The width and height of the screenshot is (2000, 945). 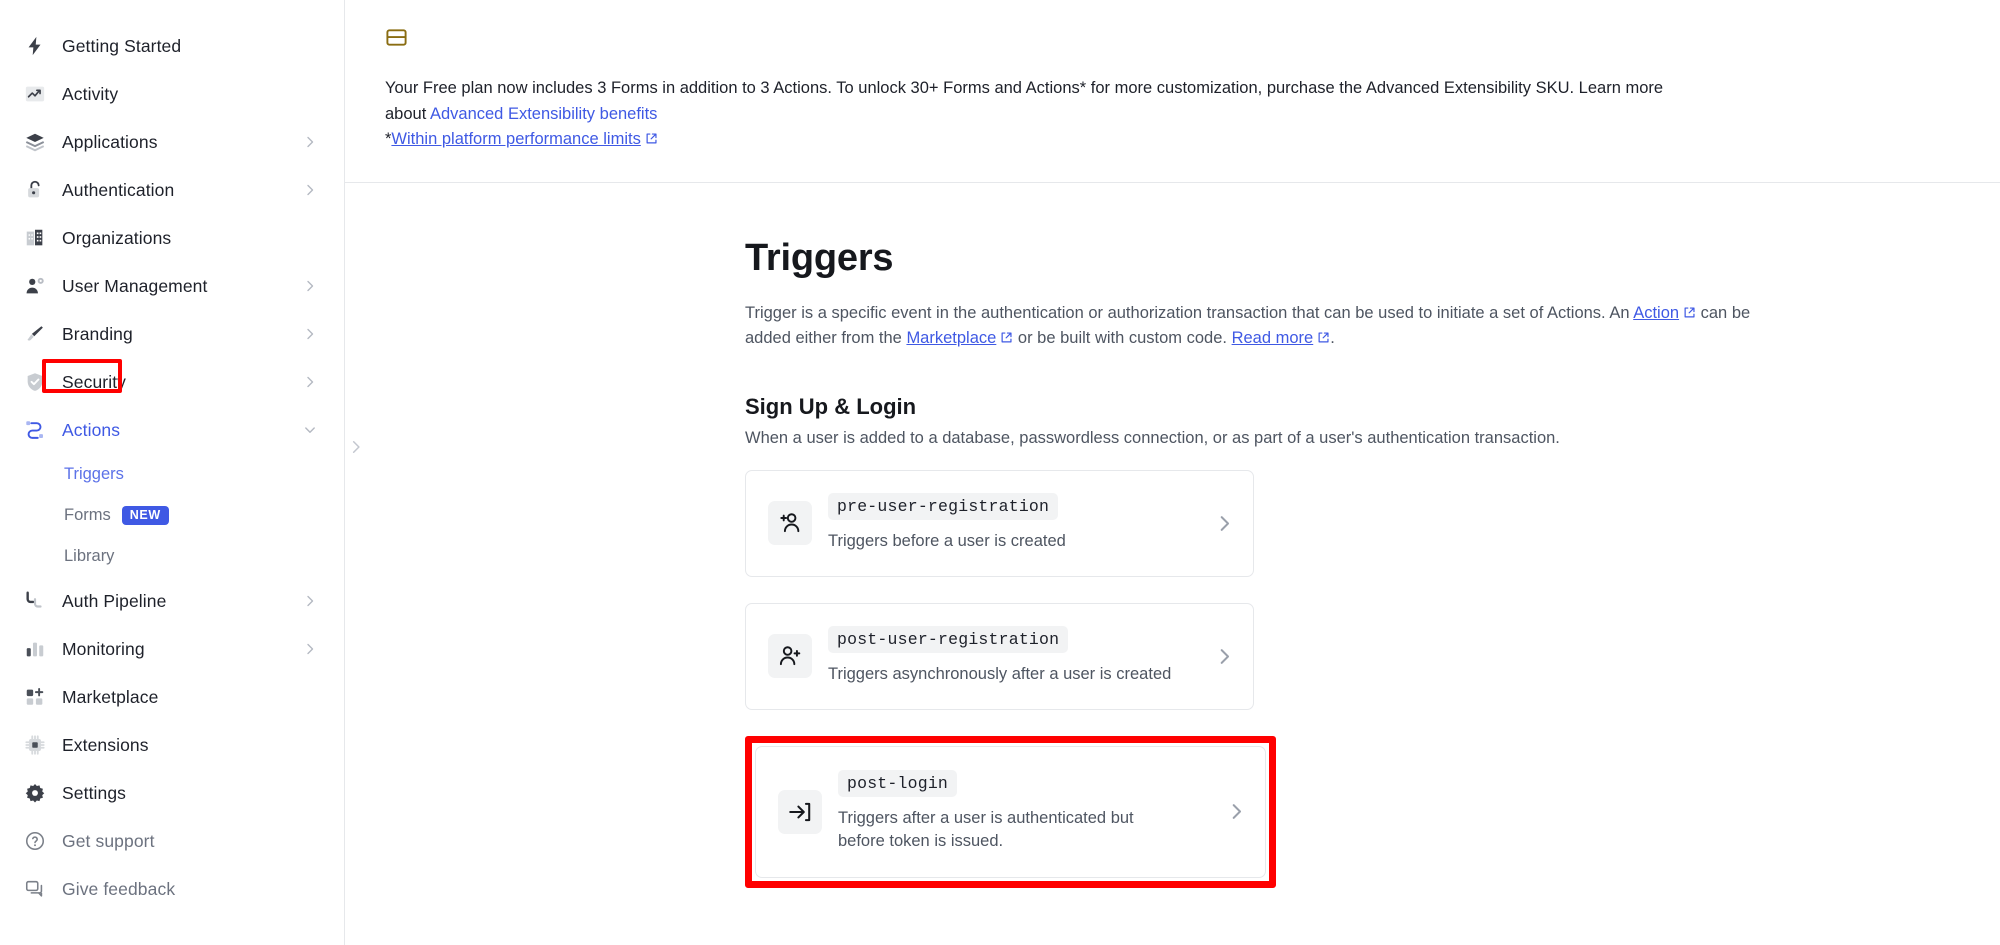 What do you see at coordinates (819, 257) in the screenshot?
I see `page-title: Triggers` at bounding box center [819, 257].